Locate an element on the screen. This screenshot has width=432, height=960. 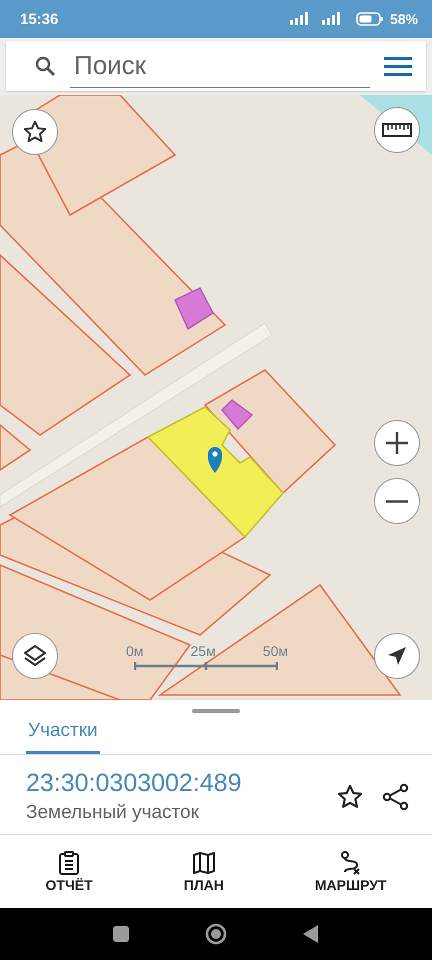
clipboard-icon is located at coordinates (69, 862).